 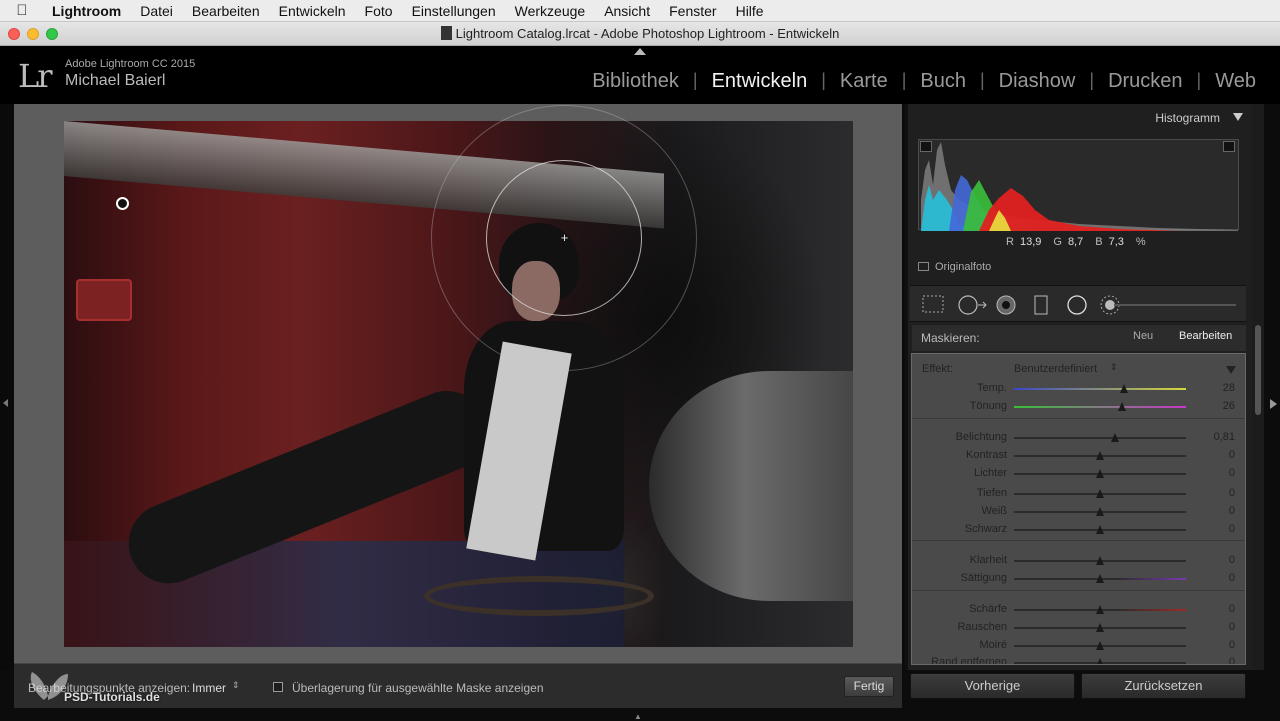 I want to click on menu-datei: Datei, so click(x=157, y=11).